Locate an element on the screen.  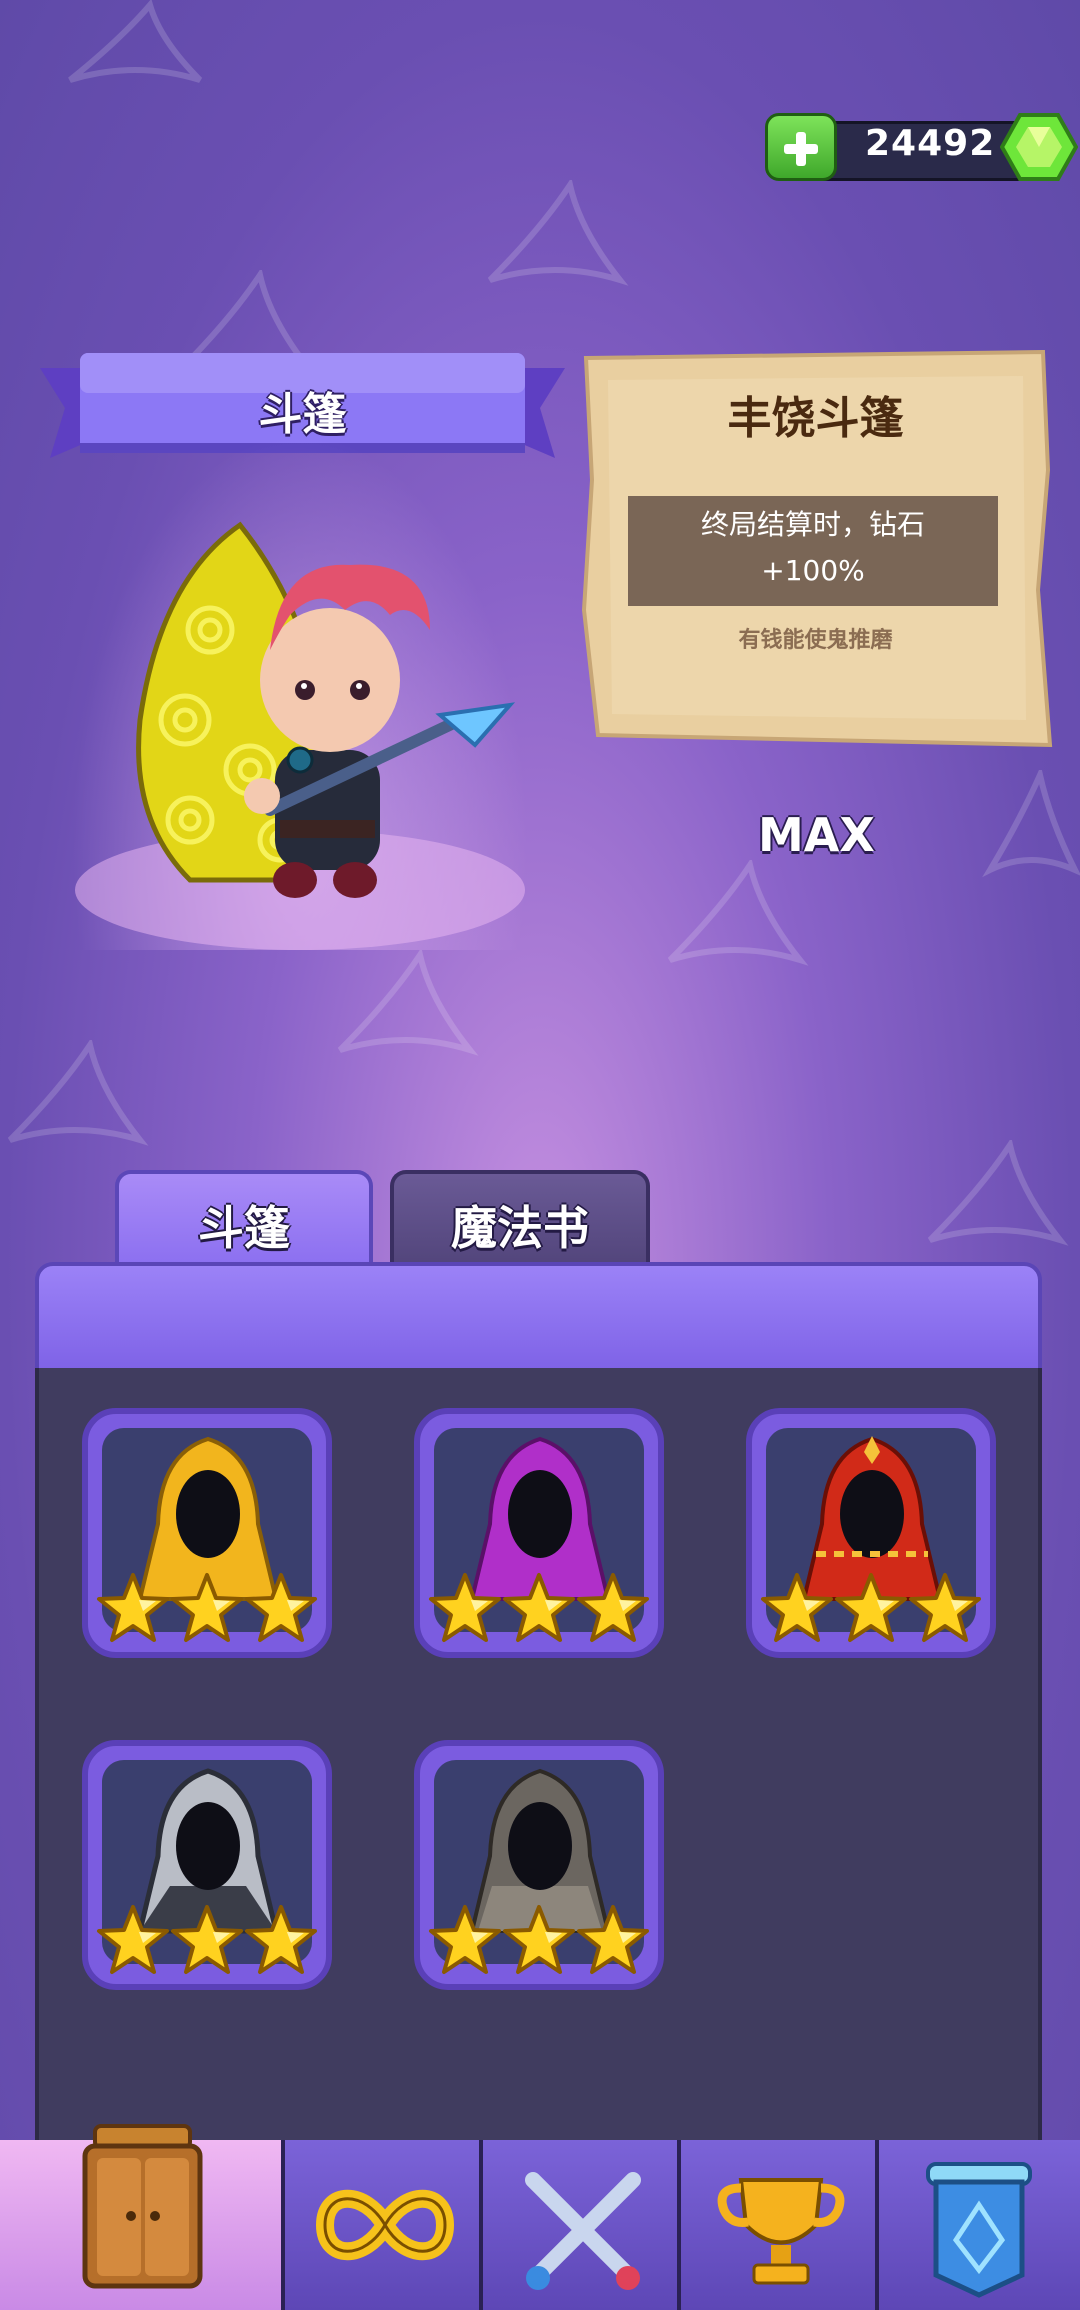
cloak-slot-grey is located at coordinates (207, 1865).